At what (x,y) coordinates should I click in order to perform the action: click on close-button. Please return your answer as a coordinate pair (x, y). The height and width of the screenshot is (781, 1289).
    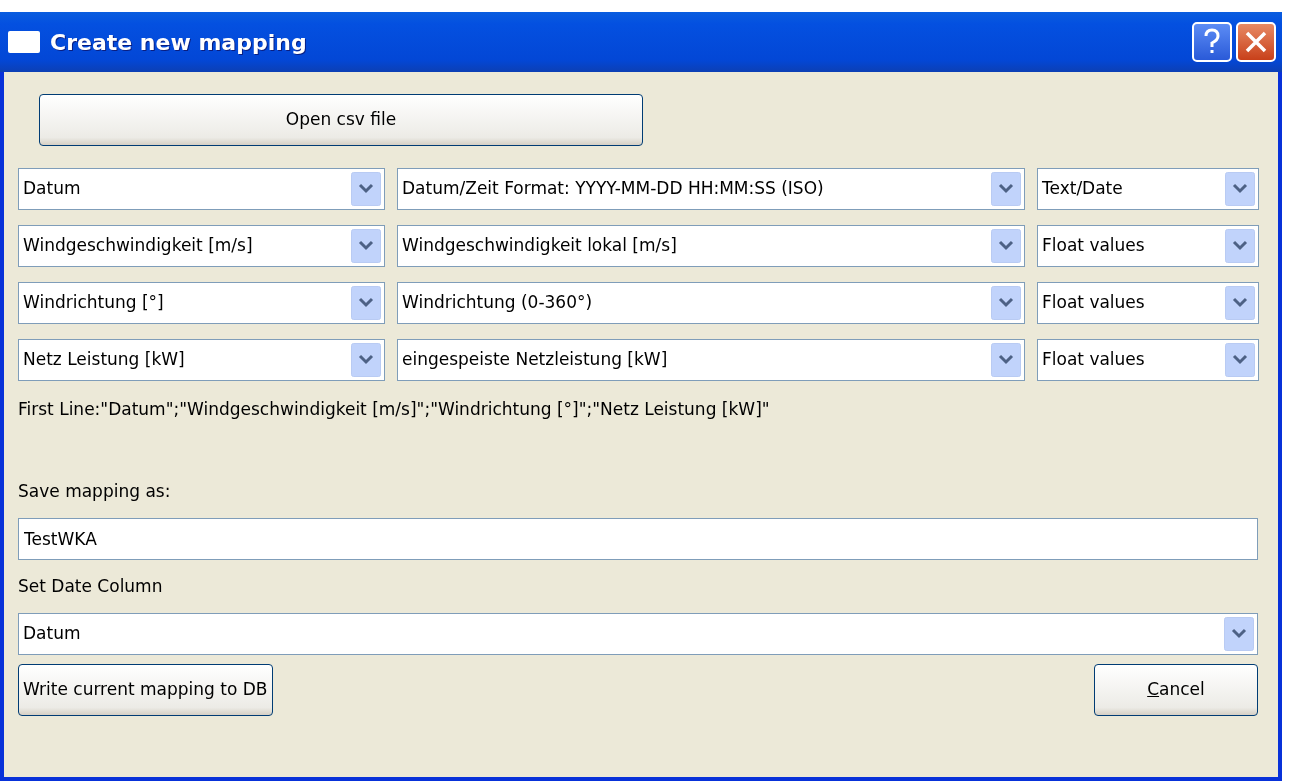
    Looking at the image, I should click on (1256, 42).